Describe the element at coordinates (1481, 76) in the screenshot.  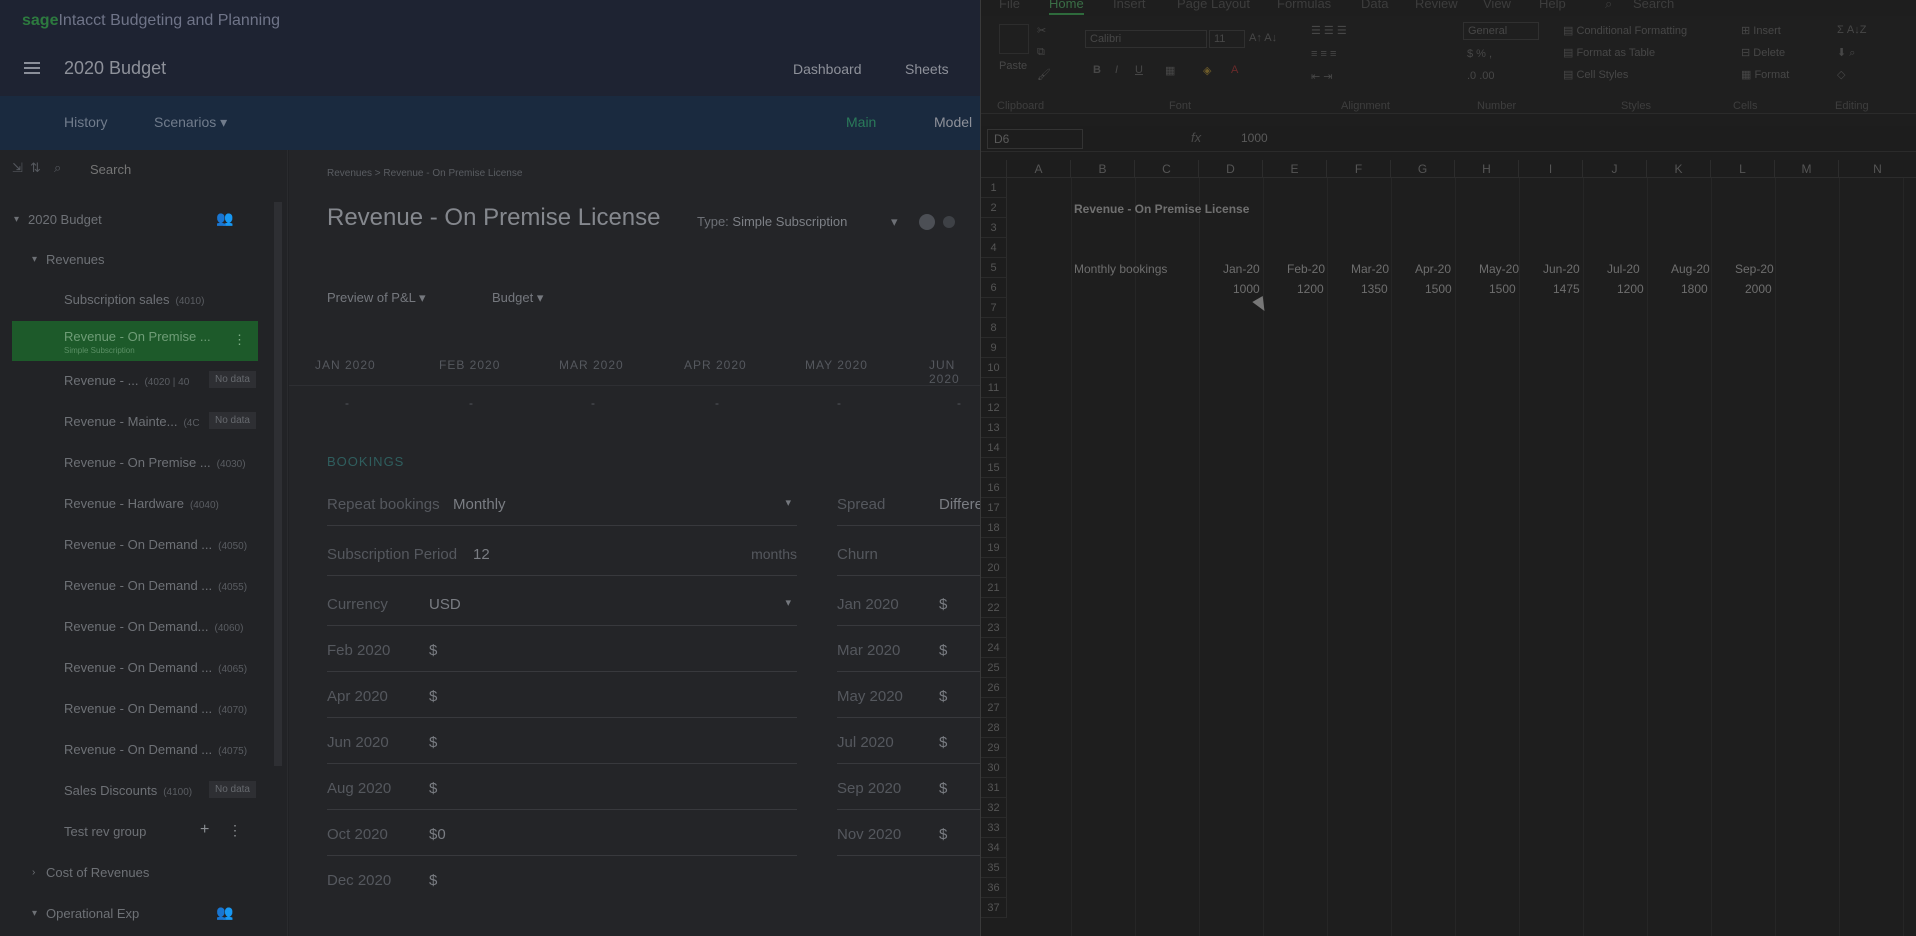
I see `decimal-icon: .0 .00` at that location.